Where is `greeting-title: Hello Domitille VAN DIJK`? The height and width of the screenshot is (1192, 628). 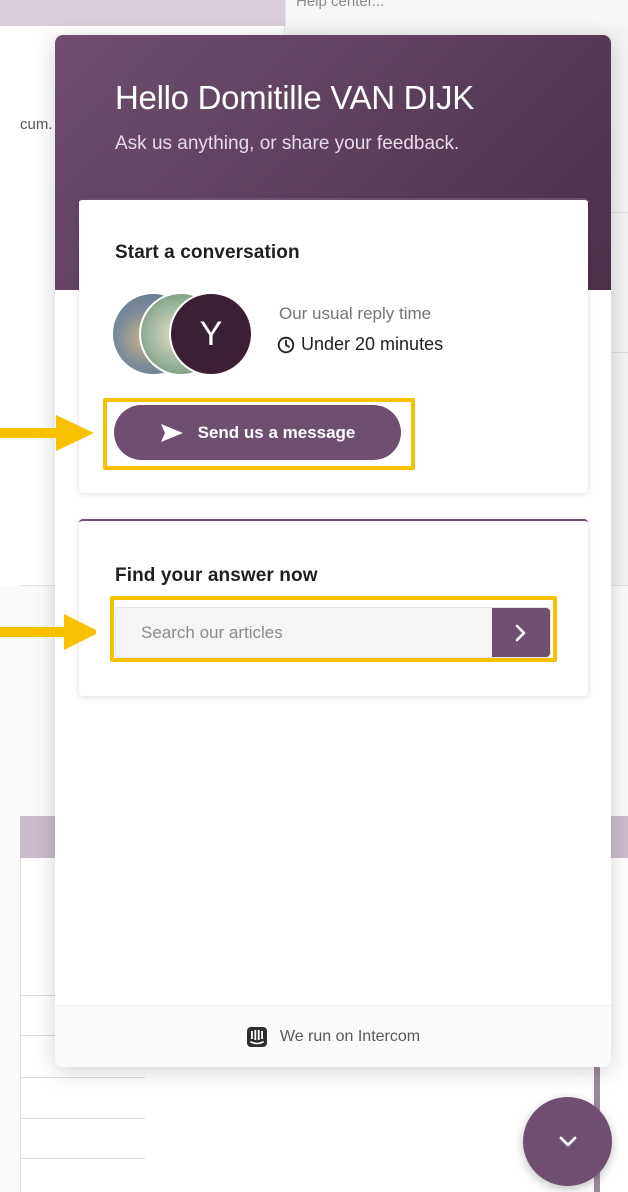
greeting-title: Hello Domitille VAN DIJK is located at coordinates (294, 97).